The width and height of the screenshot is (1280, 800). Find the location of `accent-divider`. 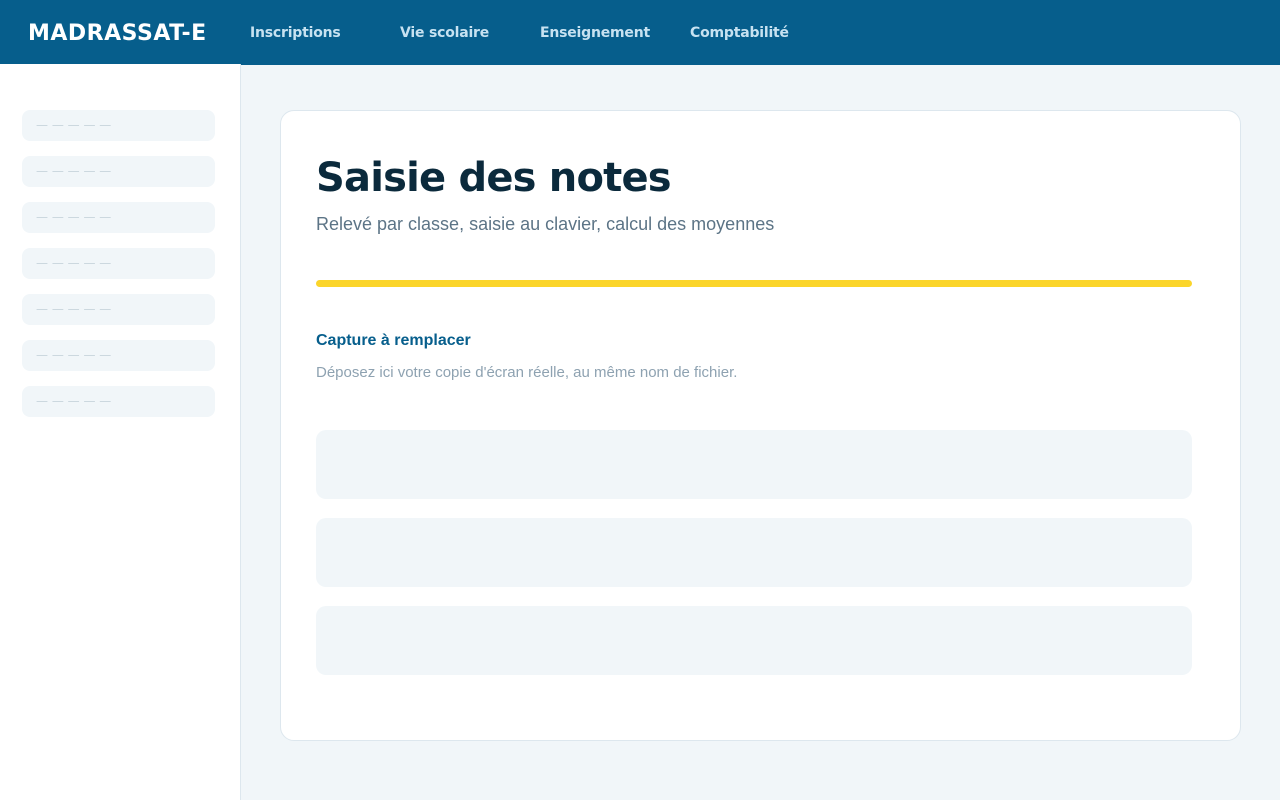

accent-divider is located at coordinates (754, 283).